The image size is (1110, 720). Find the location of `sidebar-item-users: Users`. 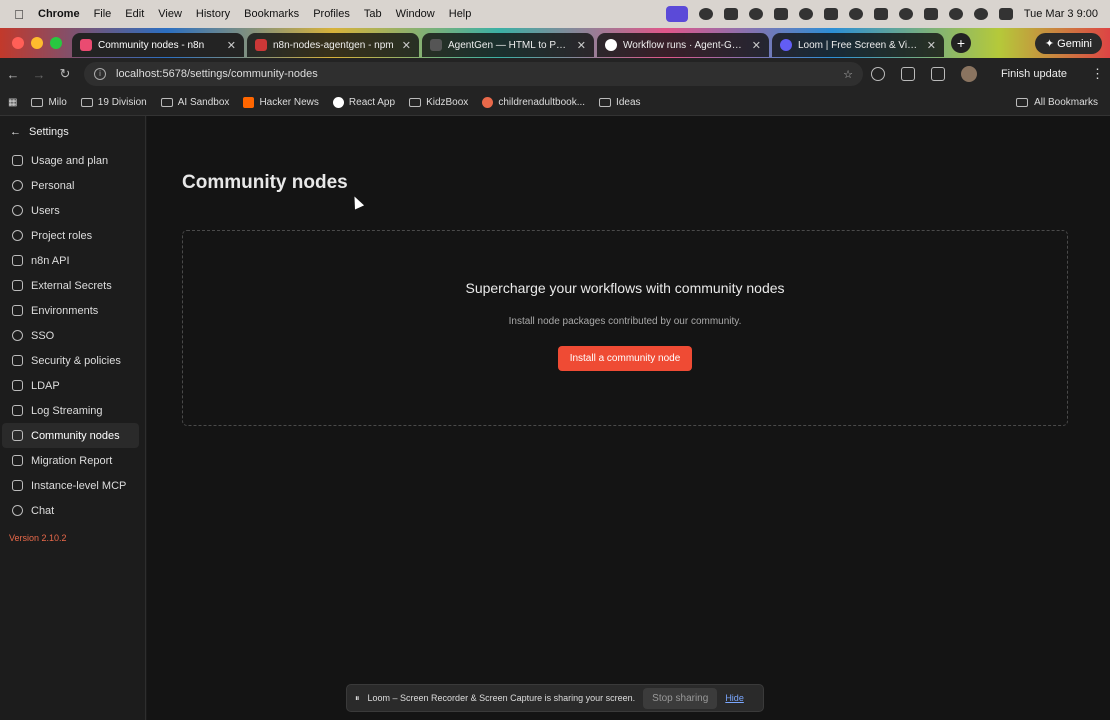

sidebar-item-users: Users is located at coordinates (70, 210).